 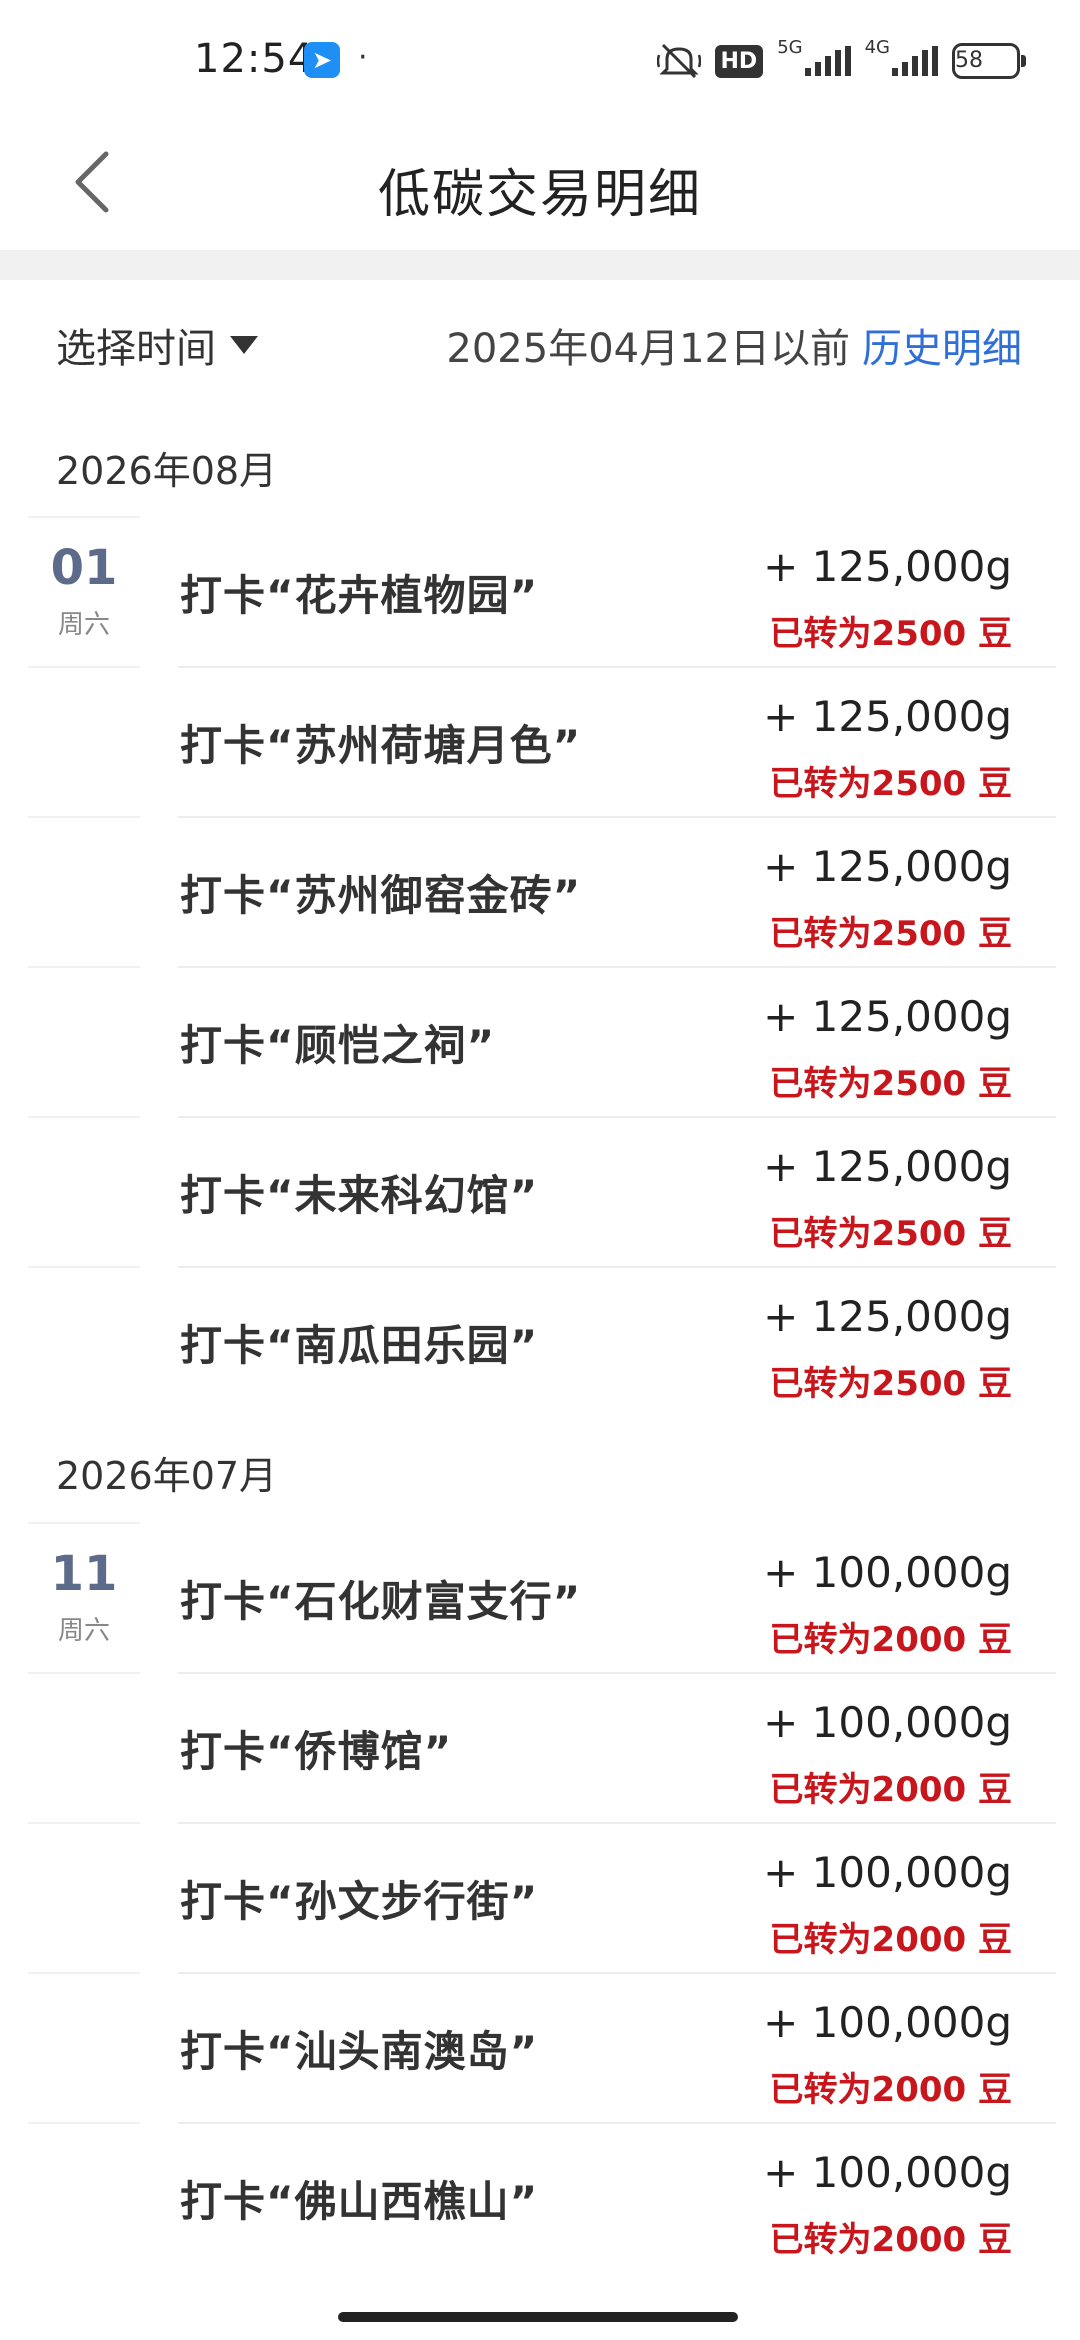 What do you see at coordinates (540, 265) in the screenshot?
I see `header-divider` at bounding box center [540, 265].